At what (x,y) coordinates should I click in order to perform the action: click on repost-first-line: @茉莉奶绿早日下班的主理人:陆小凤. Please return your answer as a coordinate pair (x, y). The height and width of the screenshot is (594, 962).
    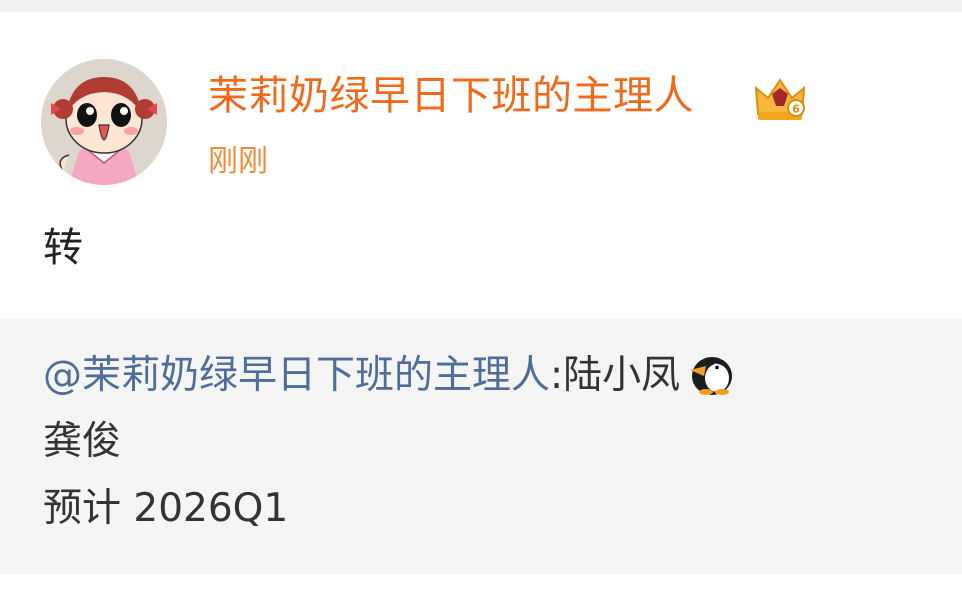
    Looking at the image, I should click on (389, 376).